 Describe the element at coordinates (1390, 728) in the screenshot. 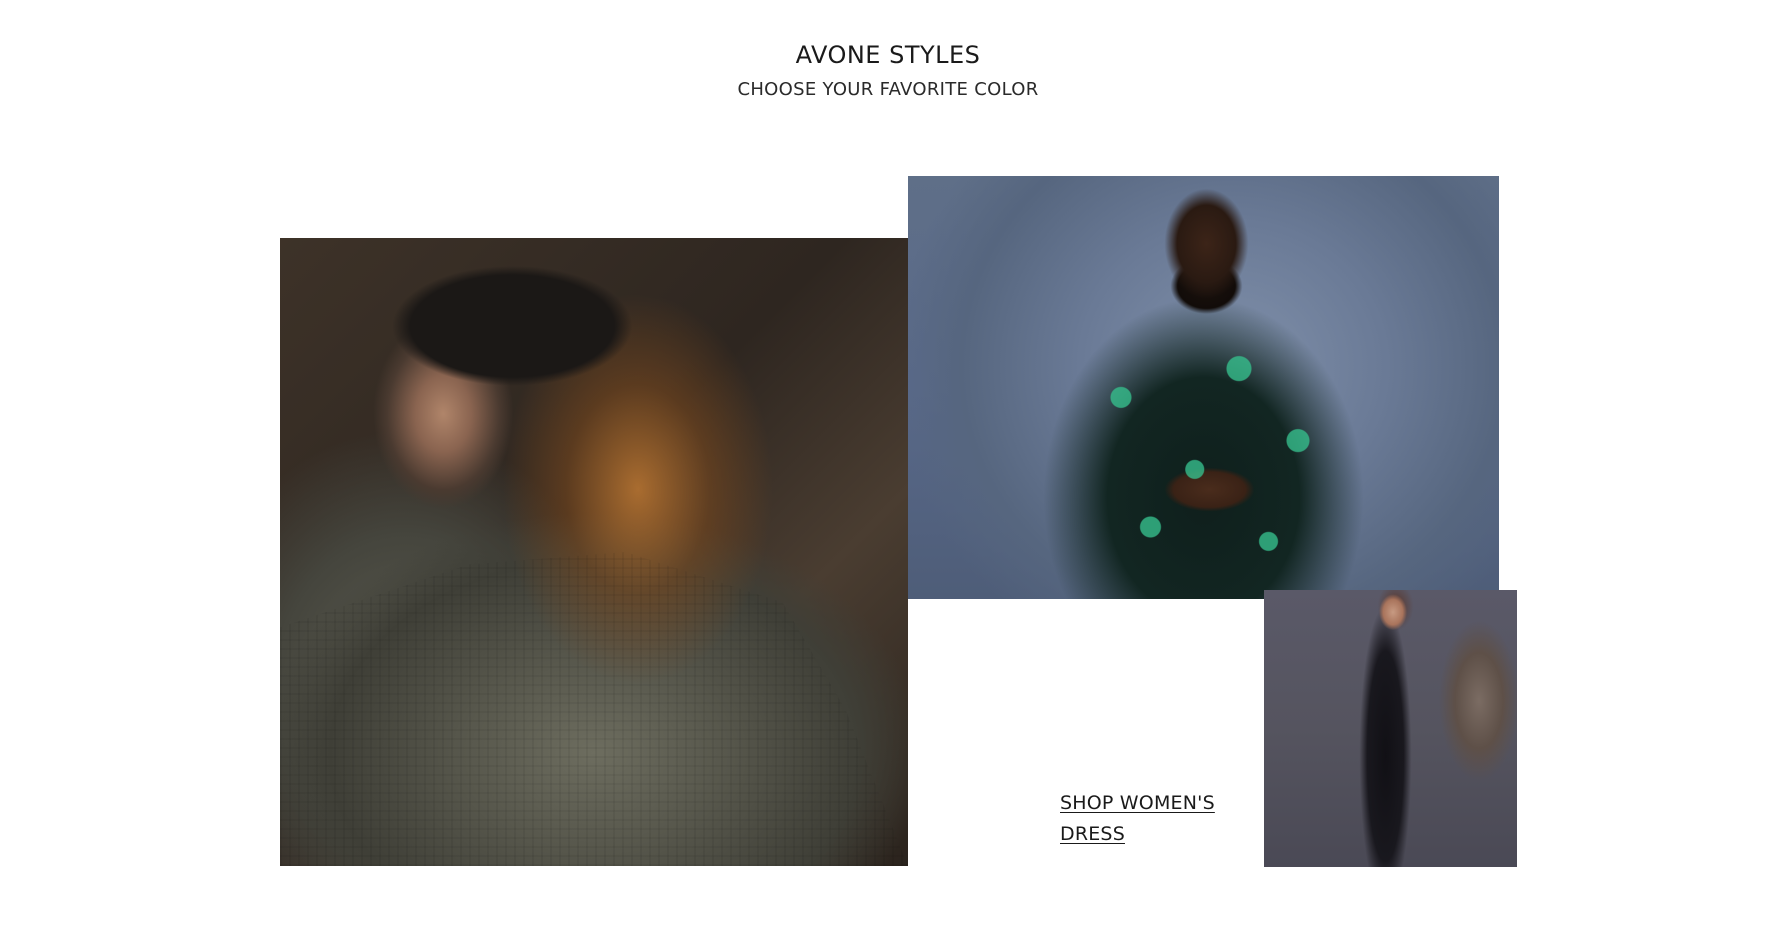

I see `woman-in-sequin-dress-photo` at that location.